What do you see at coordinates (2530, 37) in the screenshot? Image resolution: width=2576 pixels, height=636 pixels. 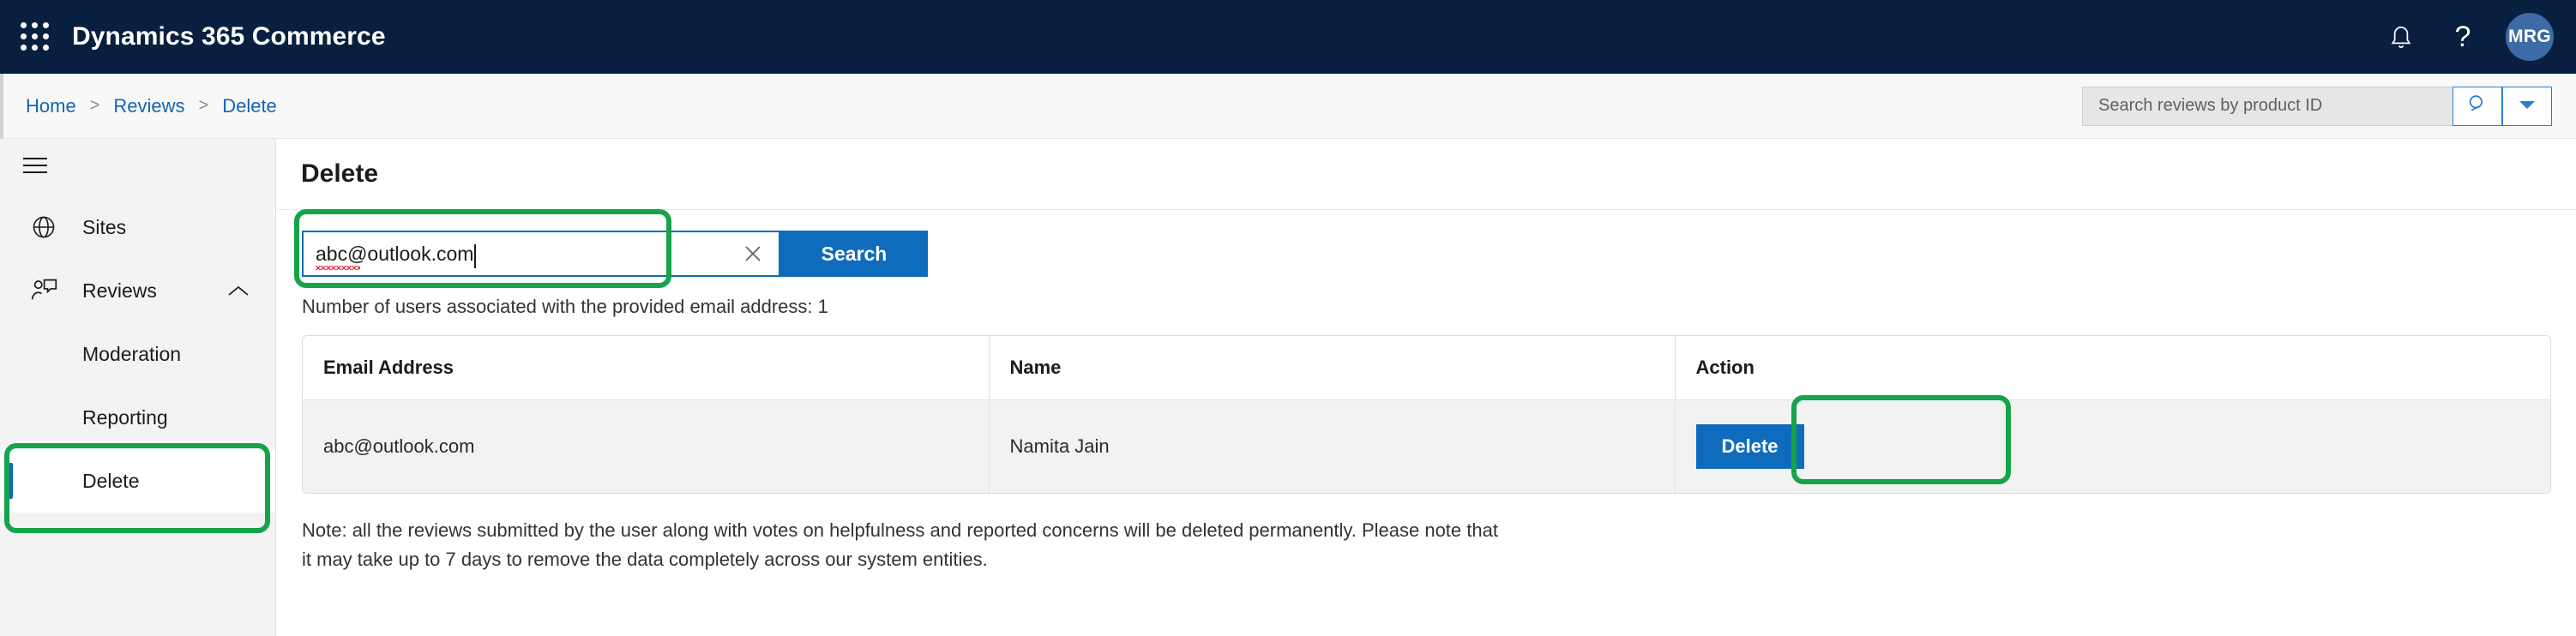 I see `avatar: MRG` at bounding box center [2530, 37].